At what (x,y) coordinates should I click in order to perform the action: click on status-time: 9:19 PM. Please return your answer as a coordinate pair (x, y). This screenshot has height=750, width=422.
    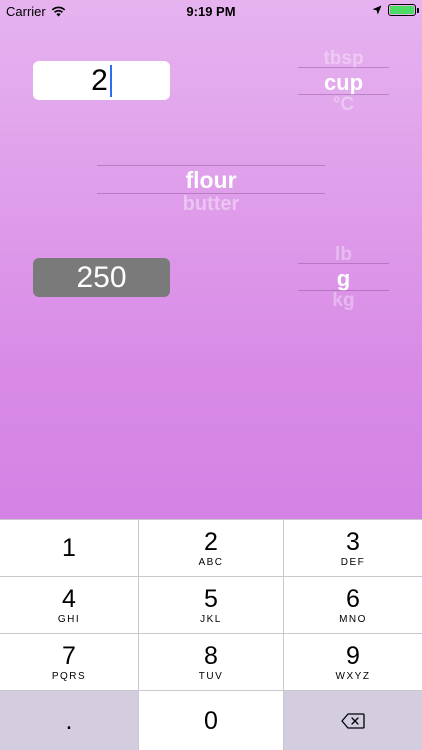
    Looking at the image, I should click on (211, 11).